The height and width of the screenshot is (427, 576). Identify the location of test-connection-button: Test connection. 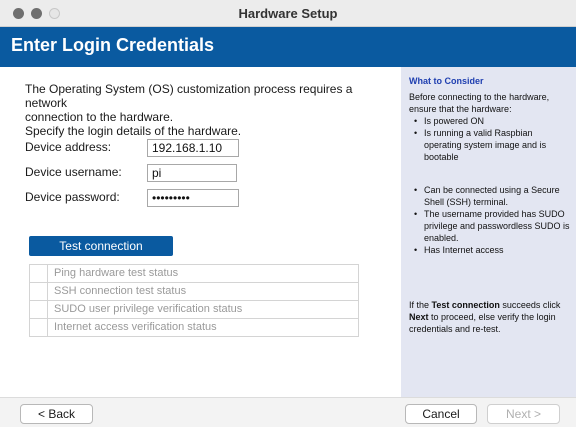
(101, 246).